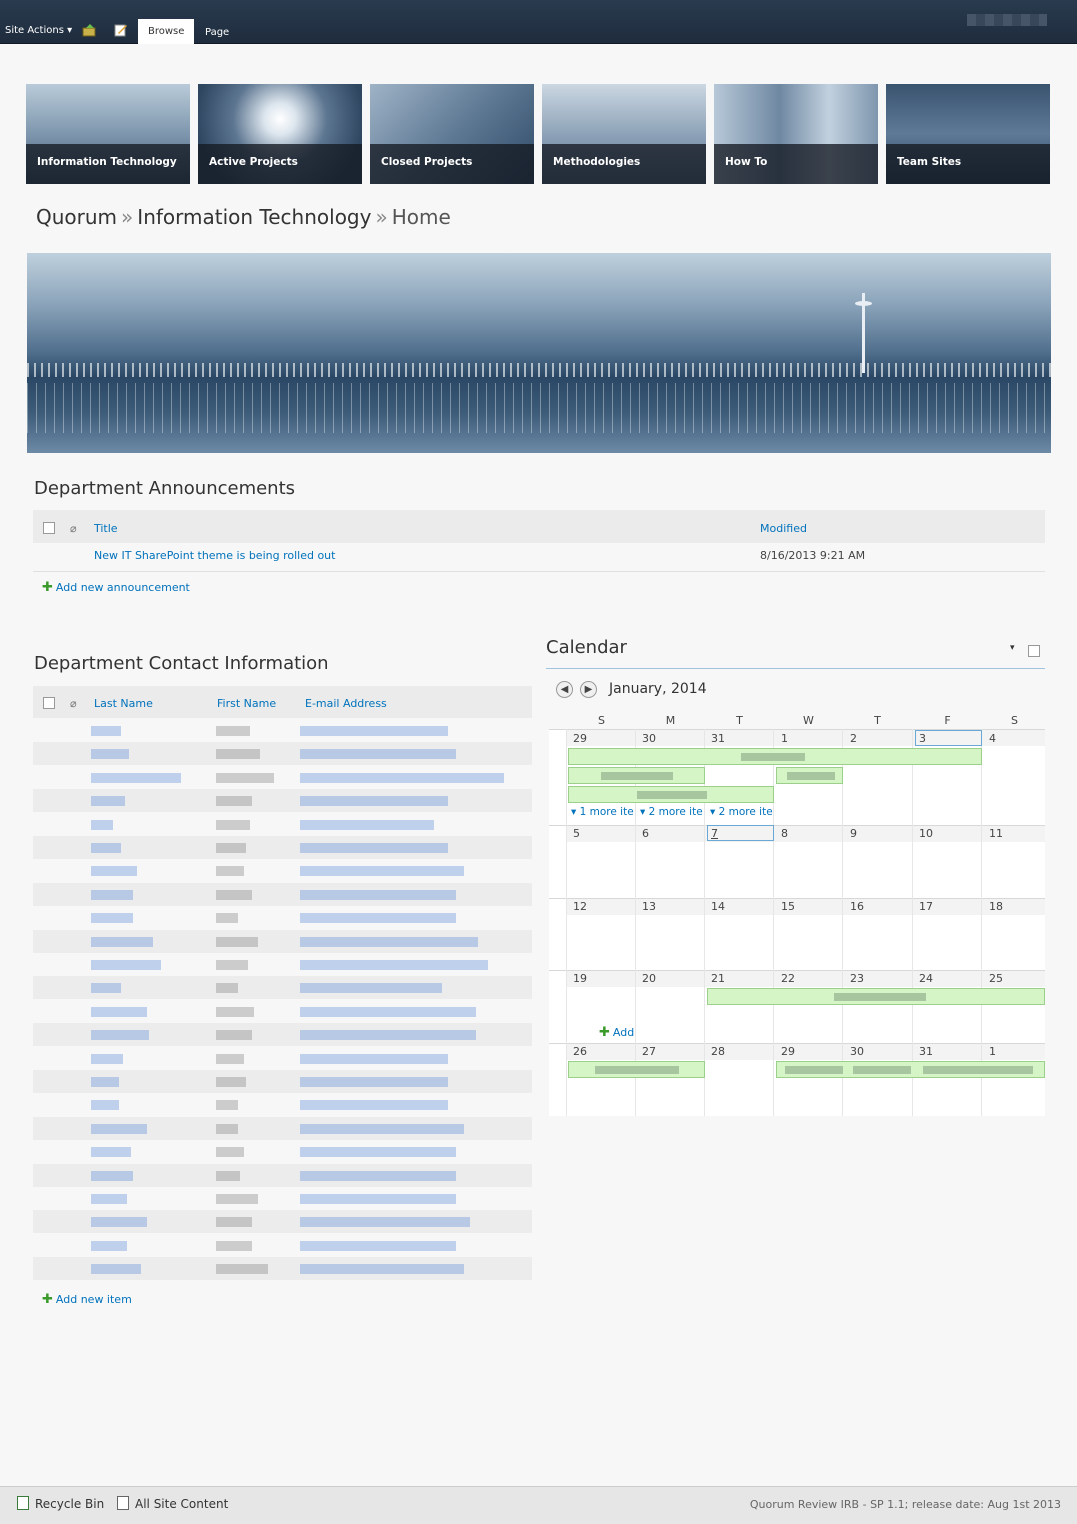 The width and height of the screenshot is (1077, 1524). Describe the element at coordinates (38, 30) in the screenshot. I see `site-actions-menu: Site Actions ▾` at that location.